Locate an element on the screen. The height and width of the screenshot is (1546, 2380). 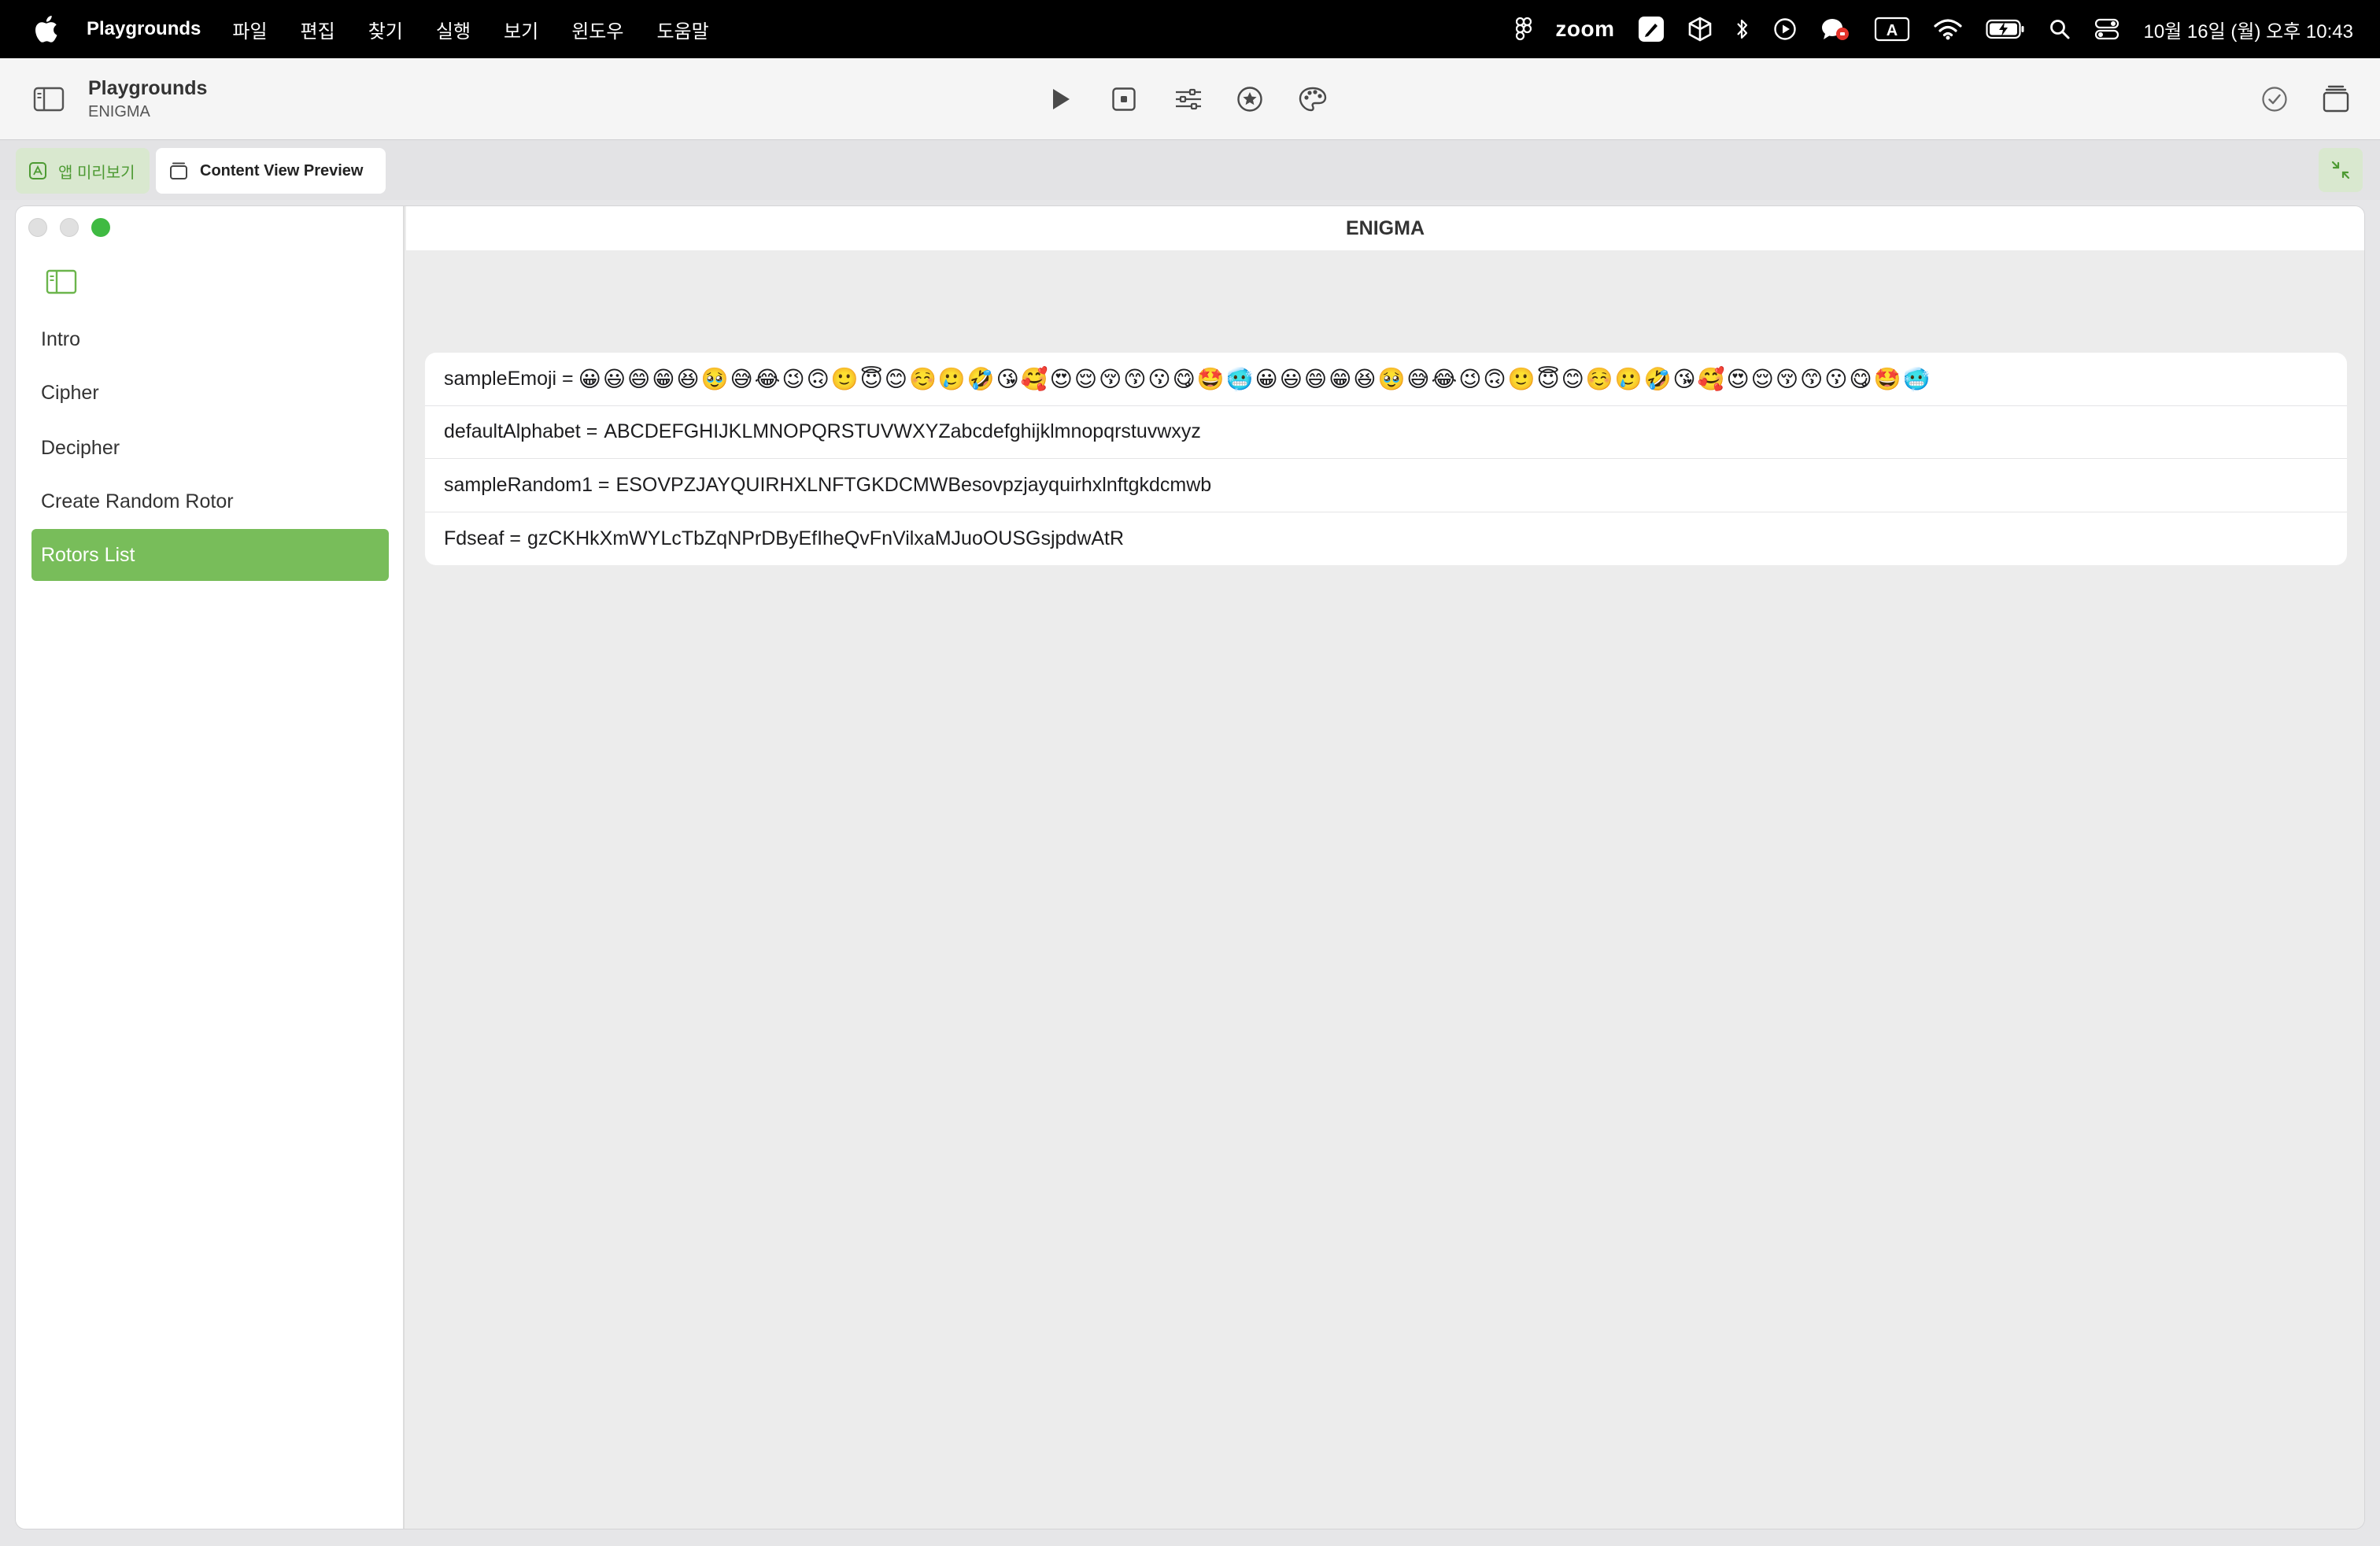
run-button is located at coordinates (1061, 99).